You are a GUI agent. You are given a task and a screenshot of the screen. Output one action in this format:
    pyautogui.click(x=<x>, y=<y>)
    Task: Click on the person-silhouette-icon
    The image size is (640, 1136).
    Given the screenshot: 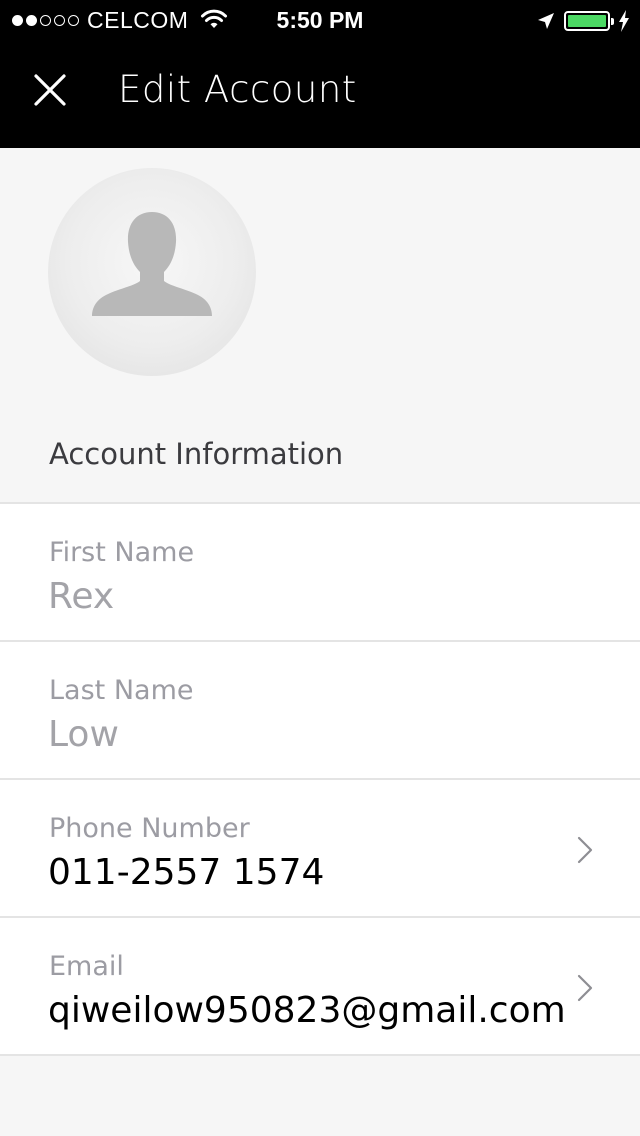 What is the action you would take?
    pyautogui.click(x=152, y=264)
    